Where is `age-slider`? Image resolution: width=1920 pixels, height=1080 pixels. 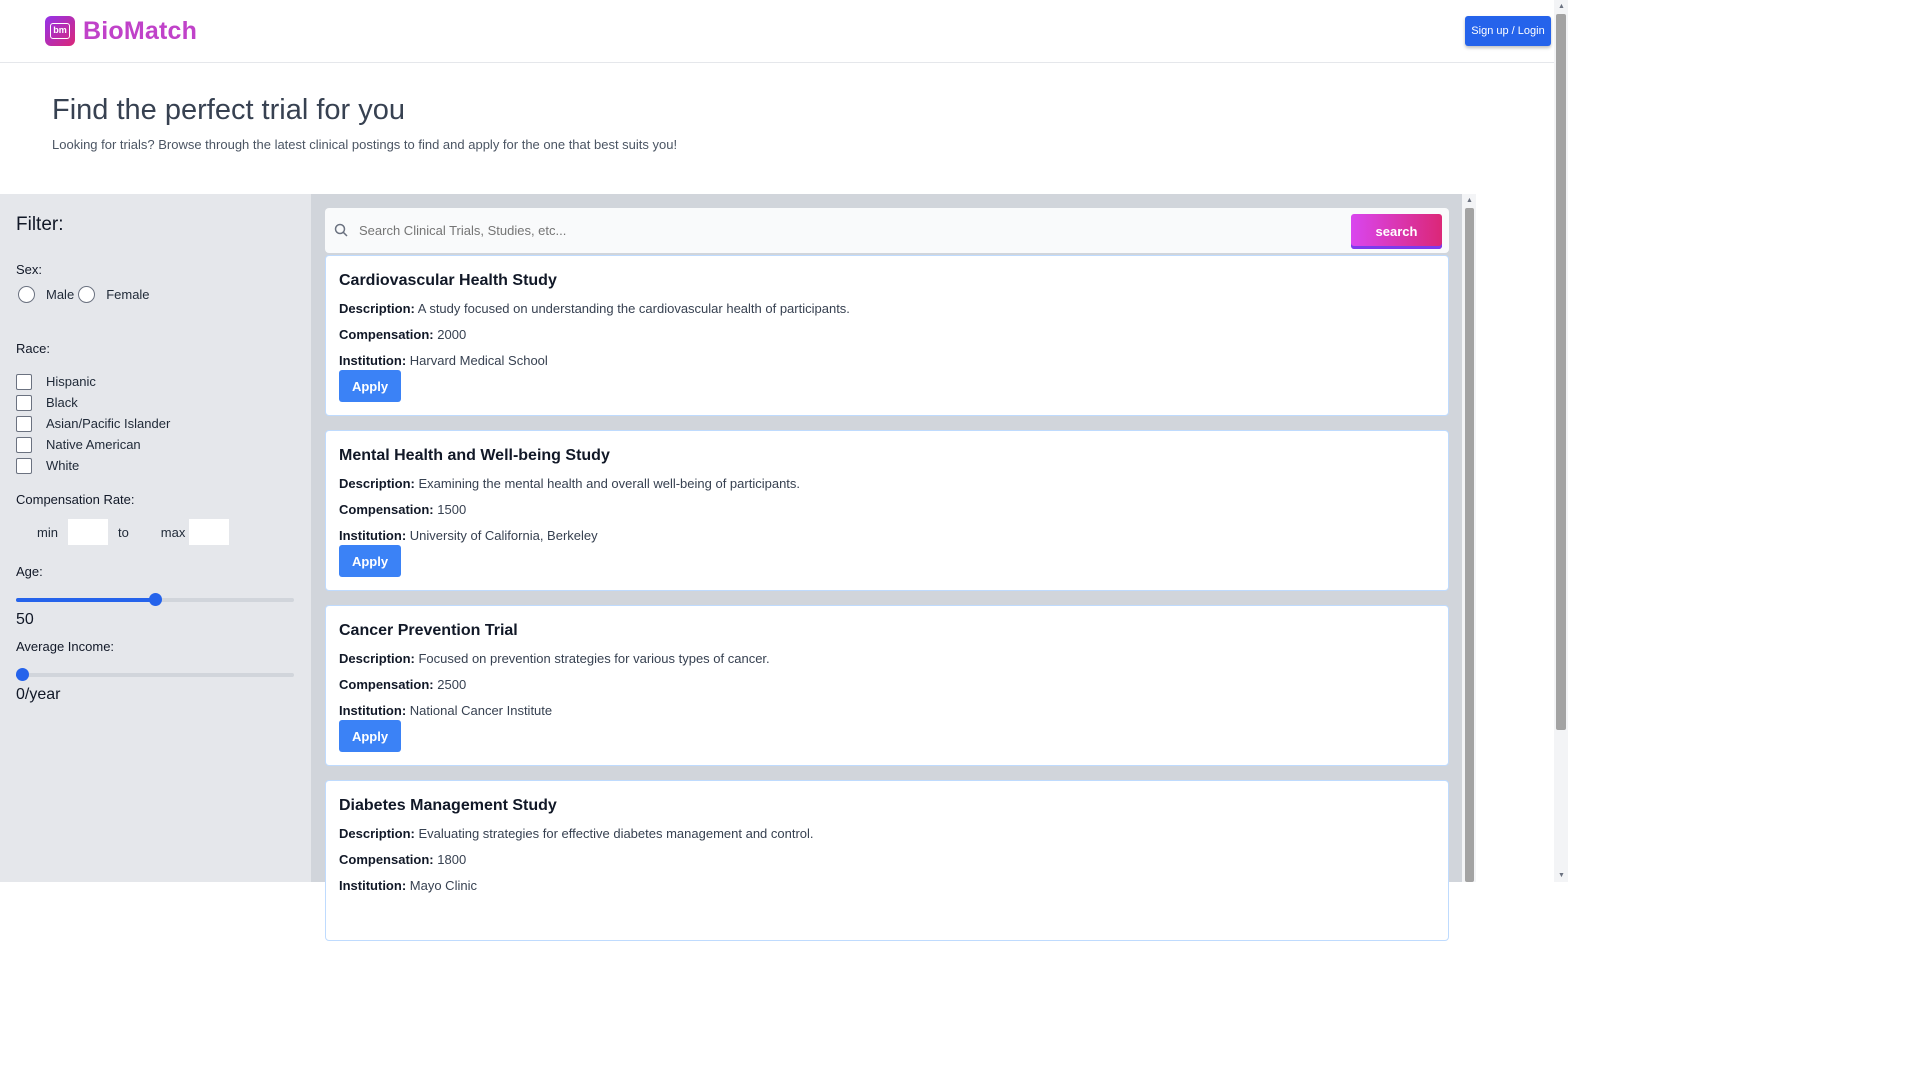 age-slider is located at coordinates (155, 599).